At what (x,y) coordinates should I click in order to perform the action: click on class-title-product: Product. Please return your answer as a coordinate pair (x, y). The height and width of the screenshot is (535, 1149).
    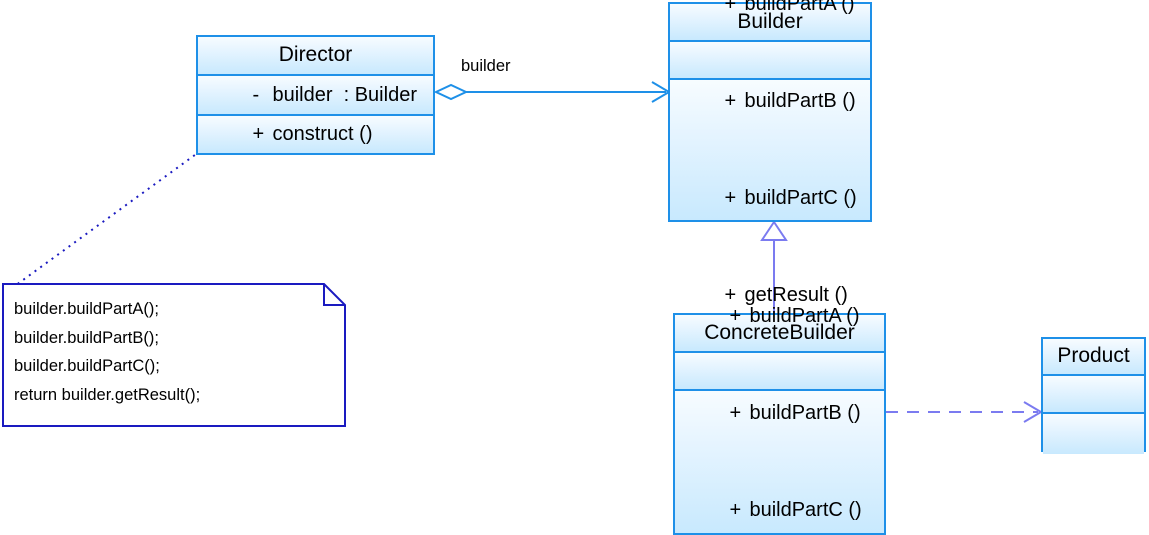
    Looking at the image, I should click on (1093, 357).